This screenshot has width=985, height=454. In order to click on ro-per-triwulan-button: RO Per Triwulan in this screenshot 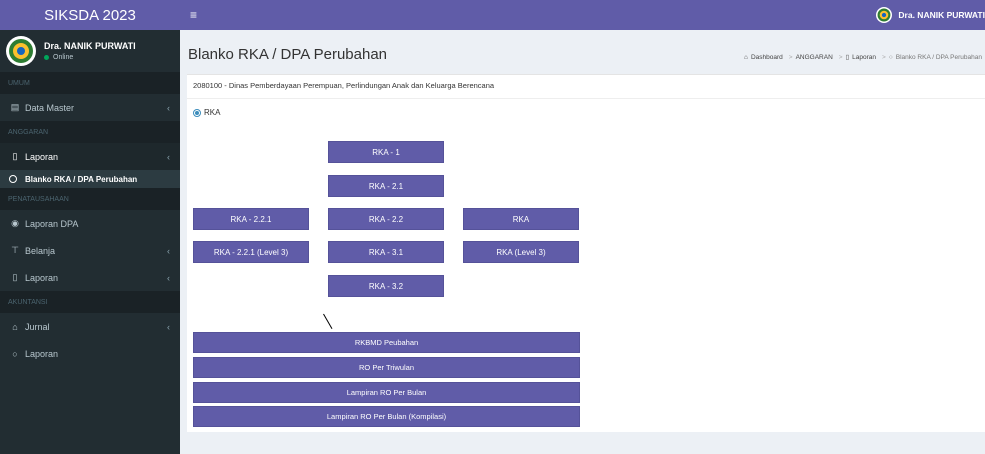, I will do `click(386, 367)`.